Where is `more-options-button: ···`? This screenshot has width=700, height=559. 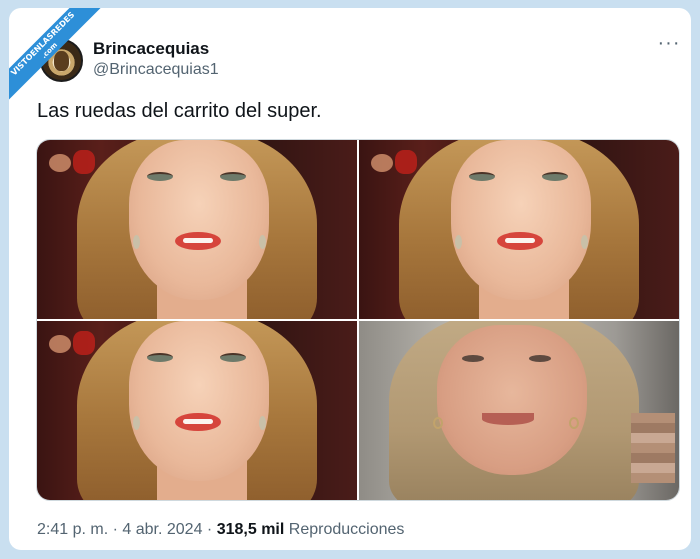
more-options-button: ··· is located at coordinates (669, 45).